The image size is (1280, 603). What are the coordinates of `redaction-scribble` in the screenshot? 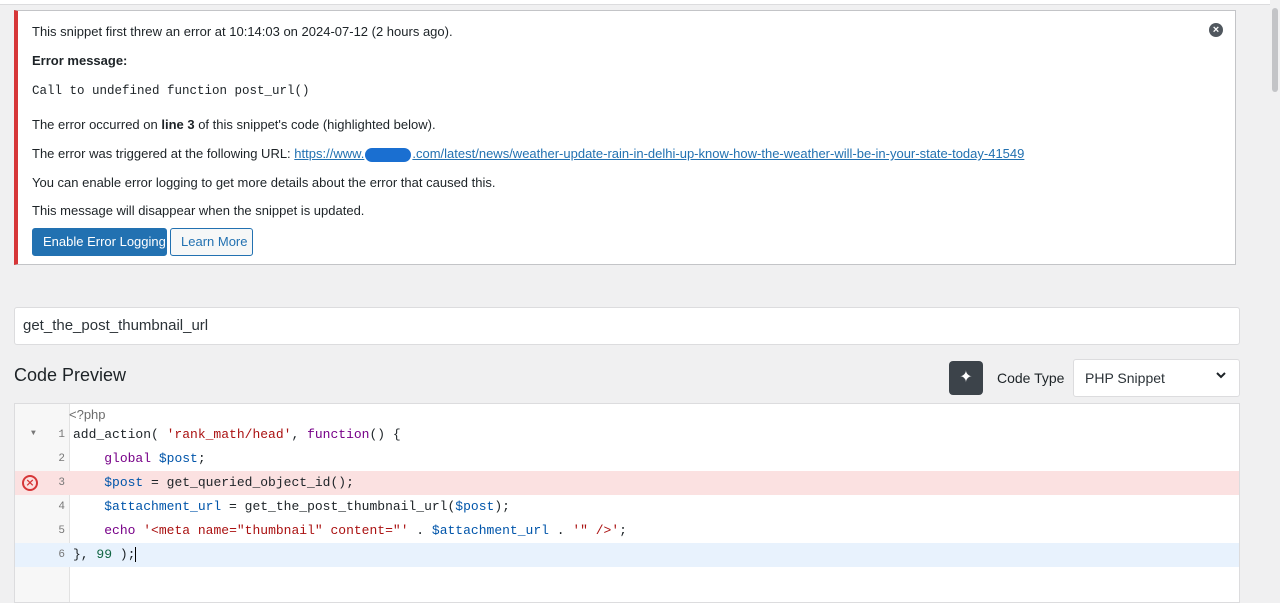 It's located at (388, 154).